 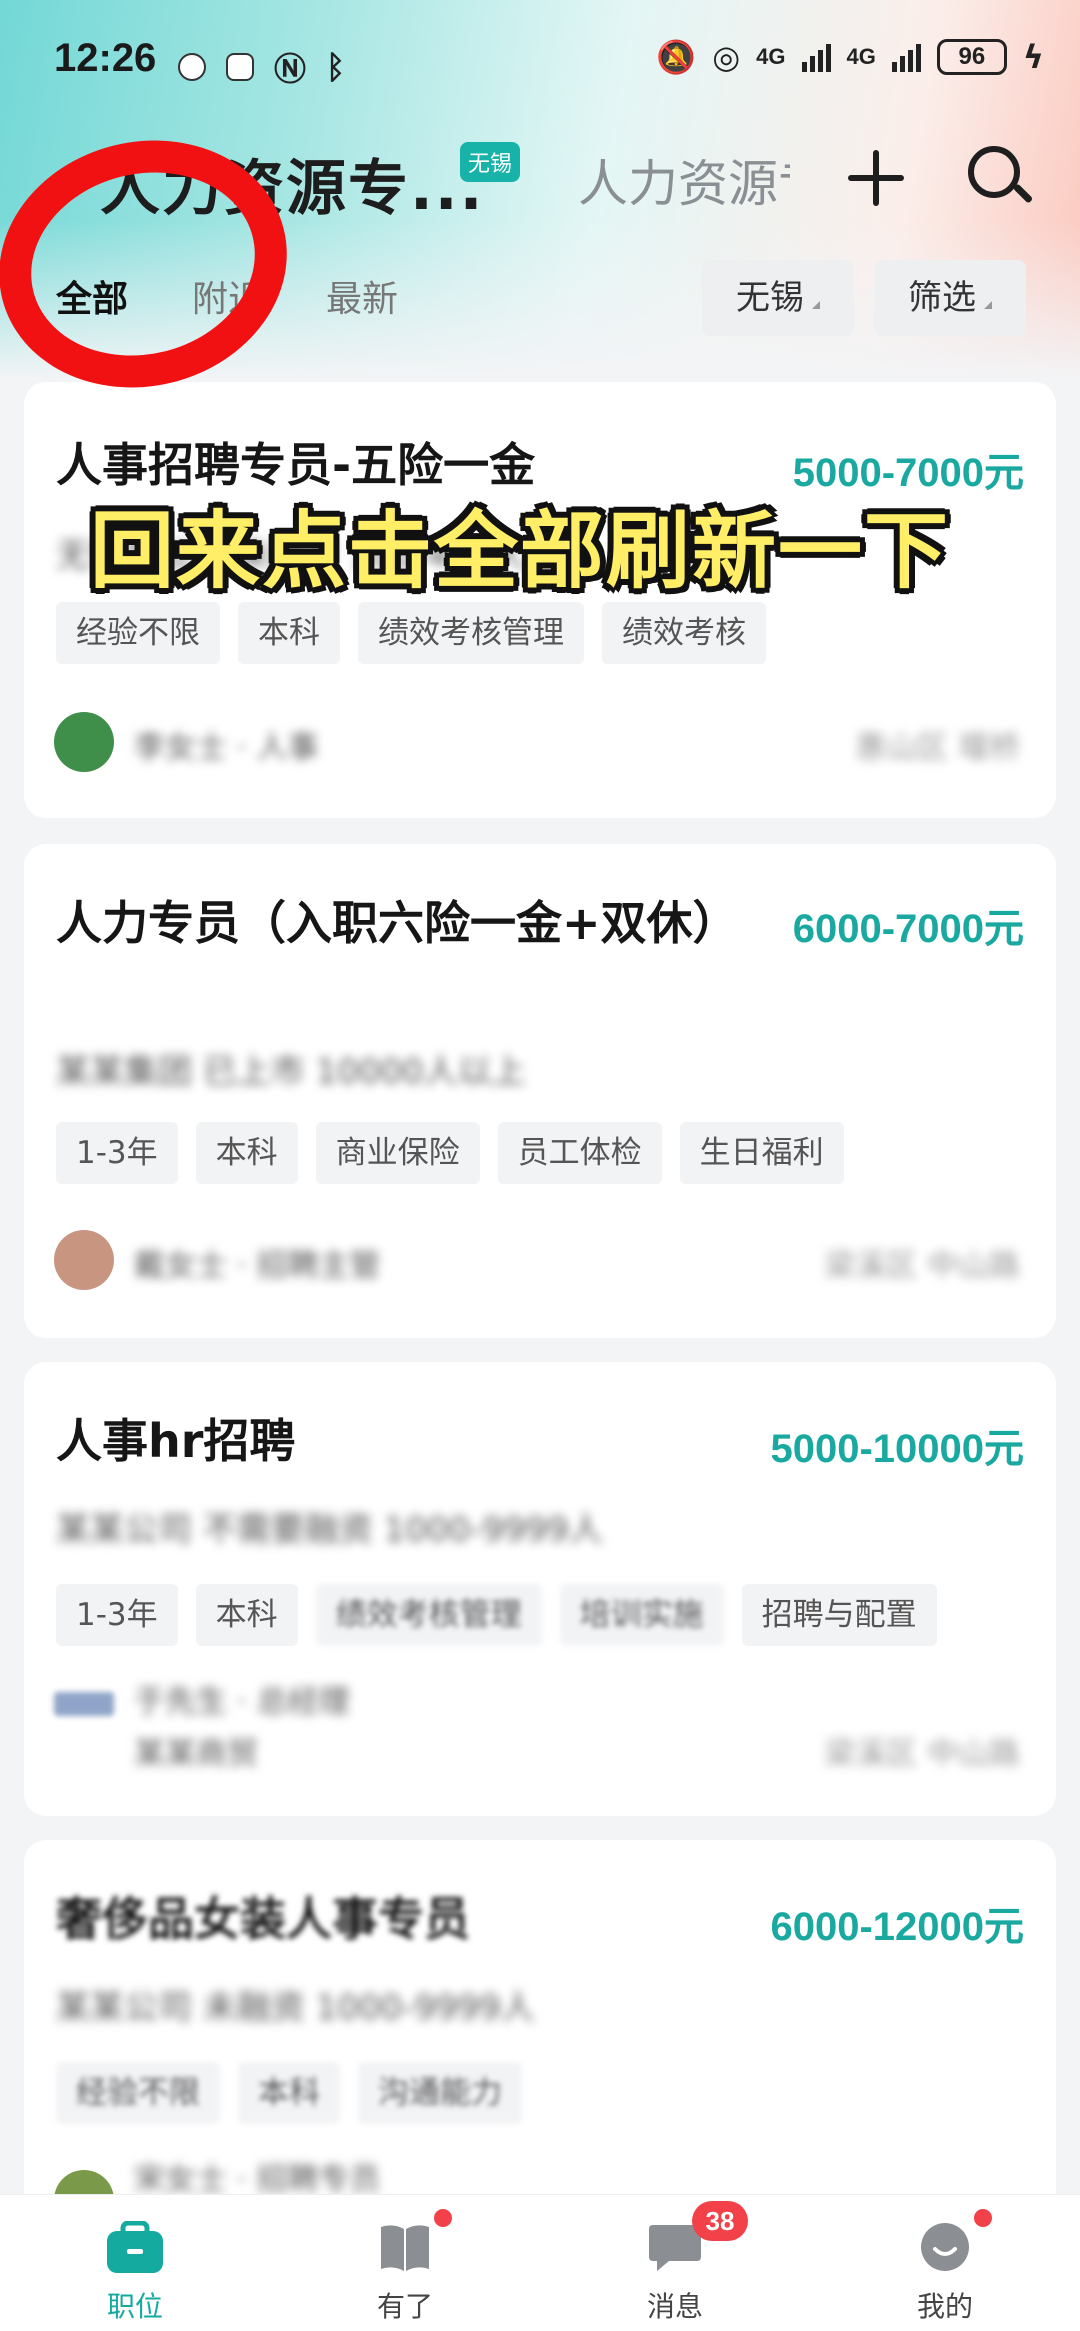 I want to click on job-tags: 经验不限 本科 沟通能力, so click(x=289, y=2093).